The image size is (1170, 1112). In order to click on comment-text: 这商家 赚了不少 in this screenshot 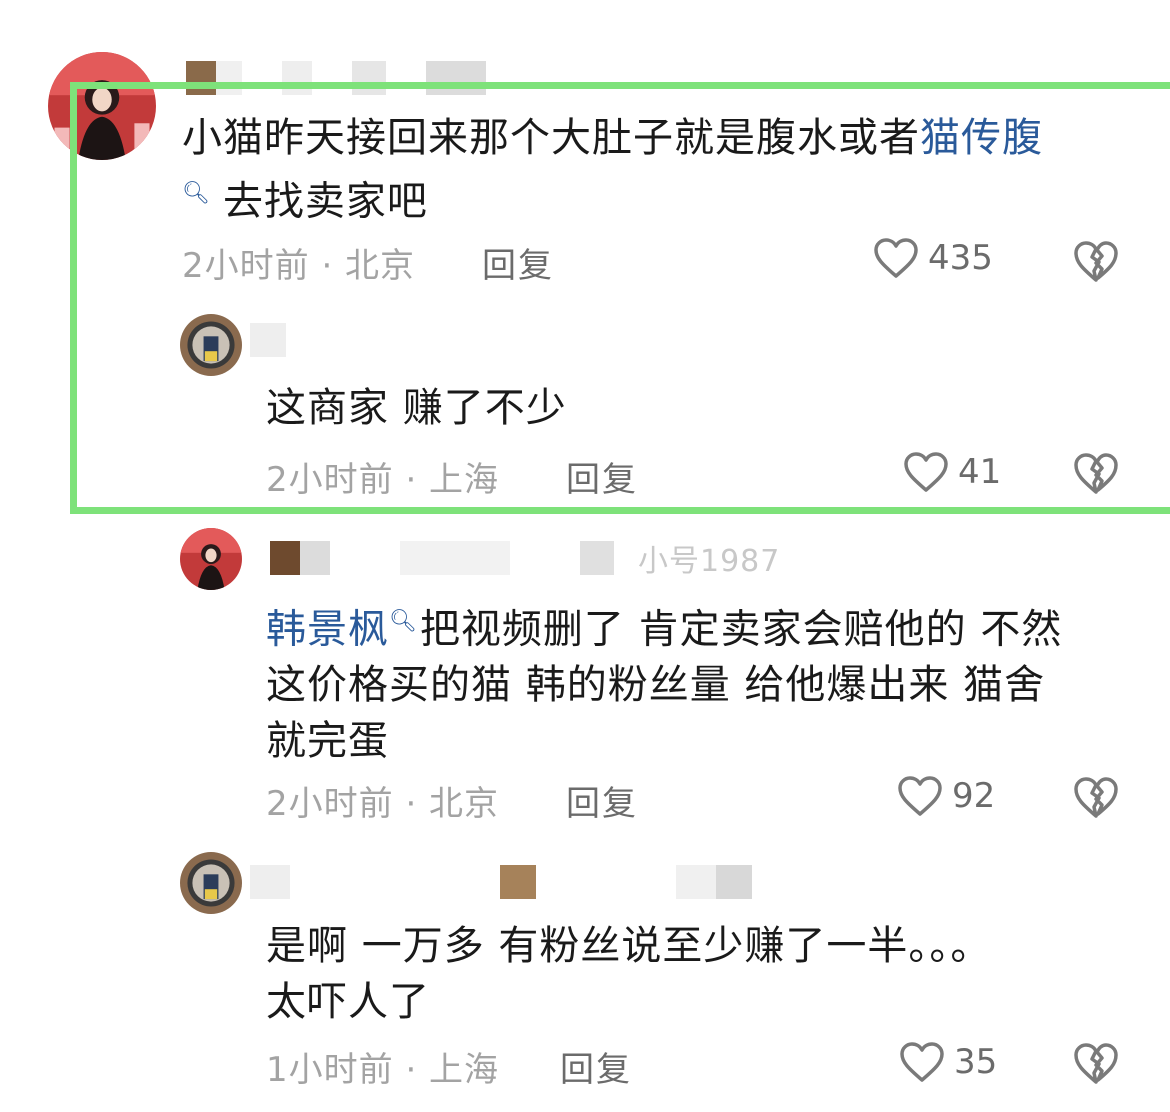, I will do `click(416, 408)`.